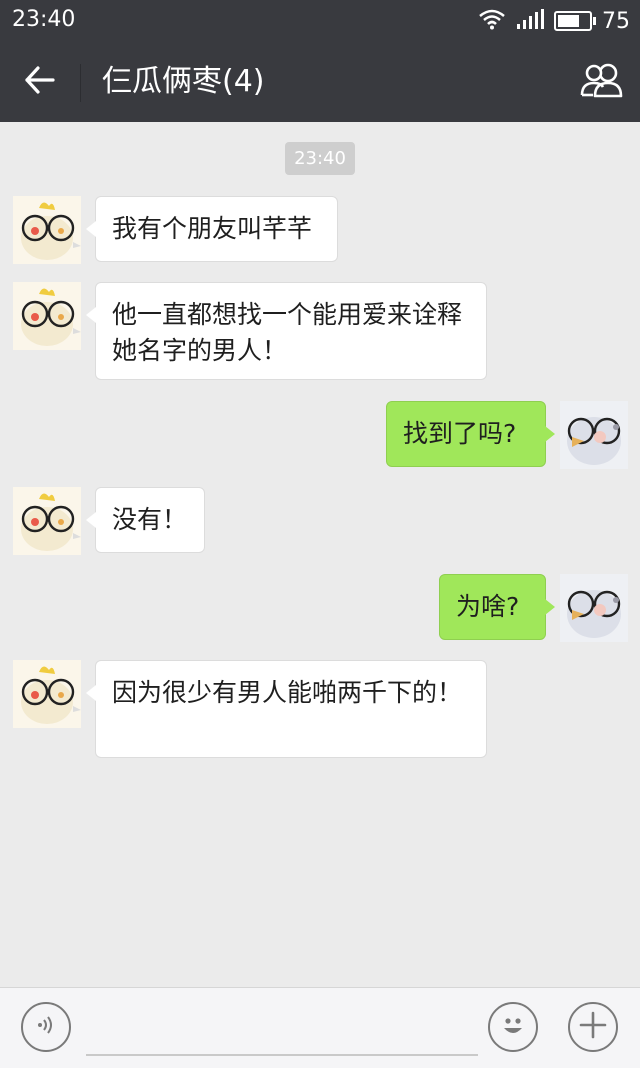 Image resolution: width=640 pixels, height=1068 pixels. Describe the element at coordinates (286, 709) in the screenshot. I see `message-bubble-incoming: 因为很少有男人能啪两千下的！` at that location.